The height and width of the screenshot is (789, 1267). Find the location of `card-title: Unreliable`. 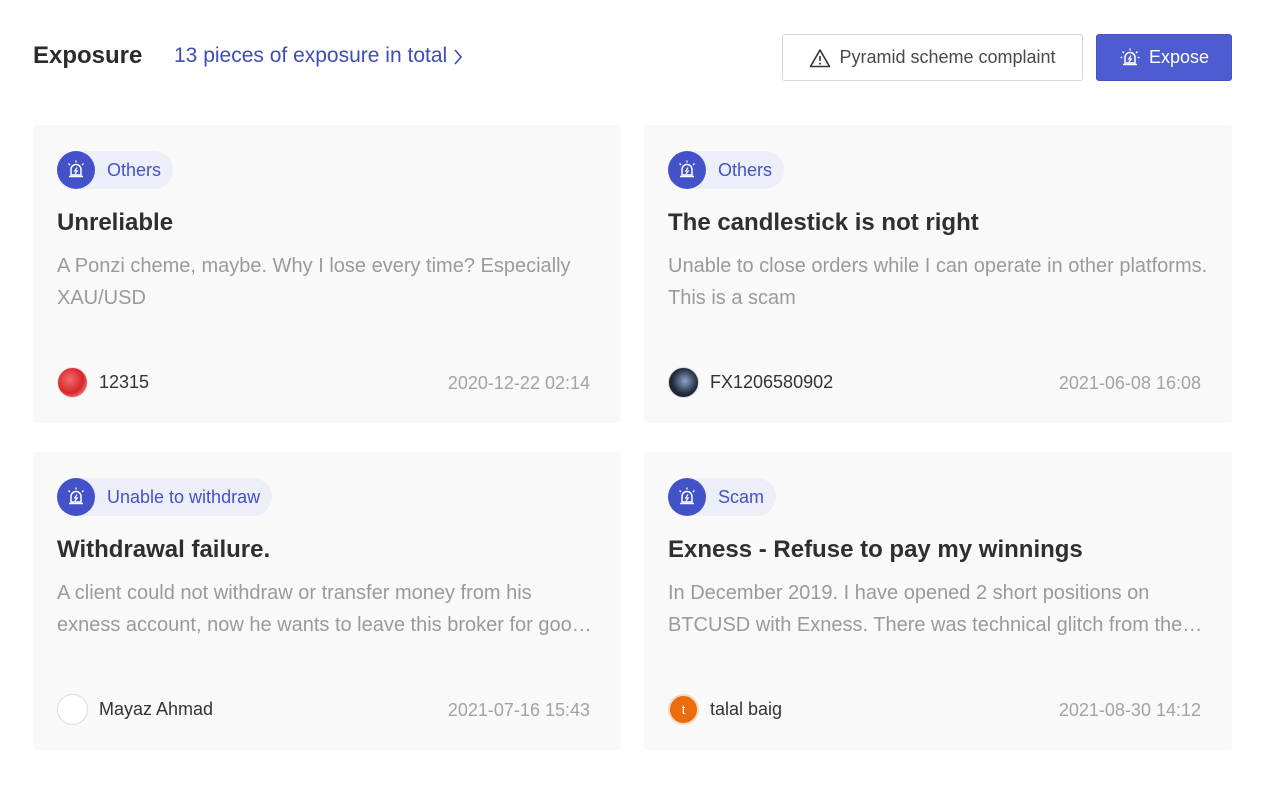

card-title: Unreliable is located at coordinates (115, 222).